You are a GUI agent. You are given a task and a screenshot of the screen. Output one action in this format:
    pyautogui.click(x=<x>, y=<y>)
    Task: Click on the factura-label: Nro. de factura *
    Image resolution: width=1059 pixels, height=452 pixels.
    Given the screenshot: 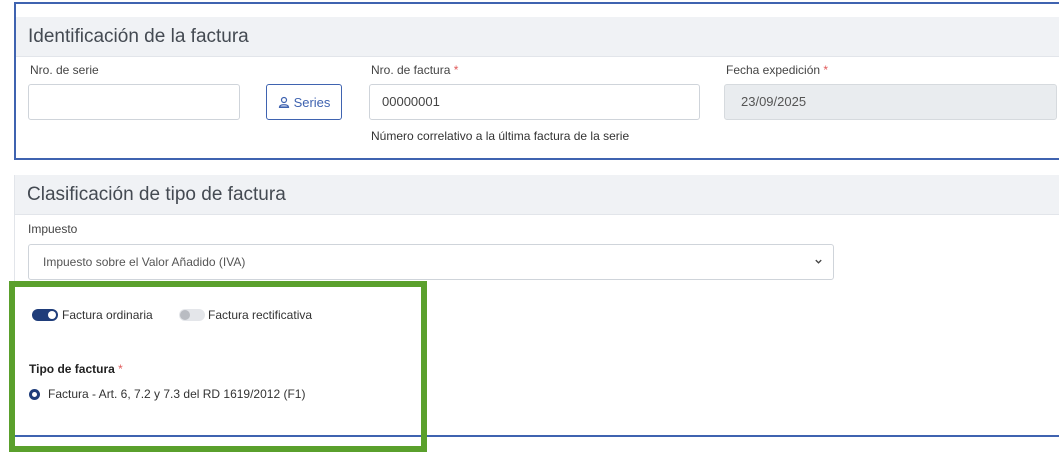 What is the action you would take?
    pyautogui.click(x=414, y=70)
    